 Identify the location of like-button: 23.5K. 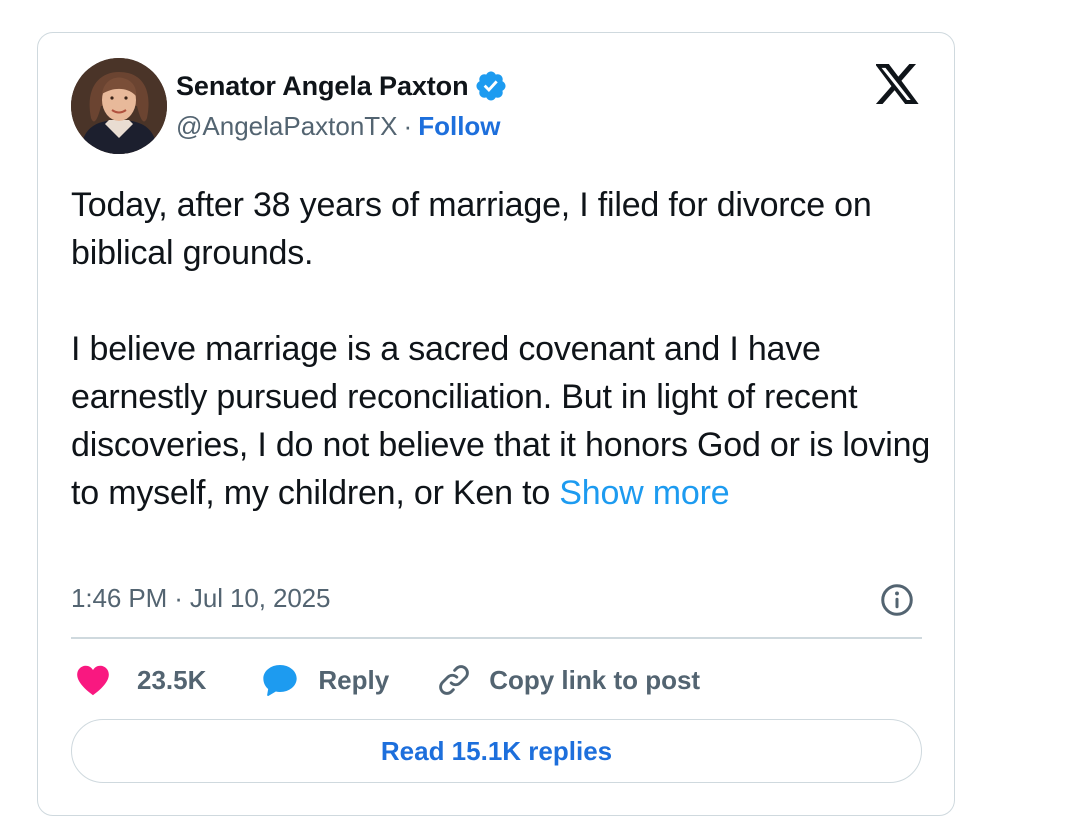
(138, 680).